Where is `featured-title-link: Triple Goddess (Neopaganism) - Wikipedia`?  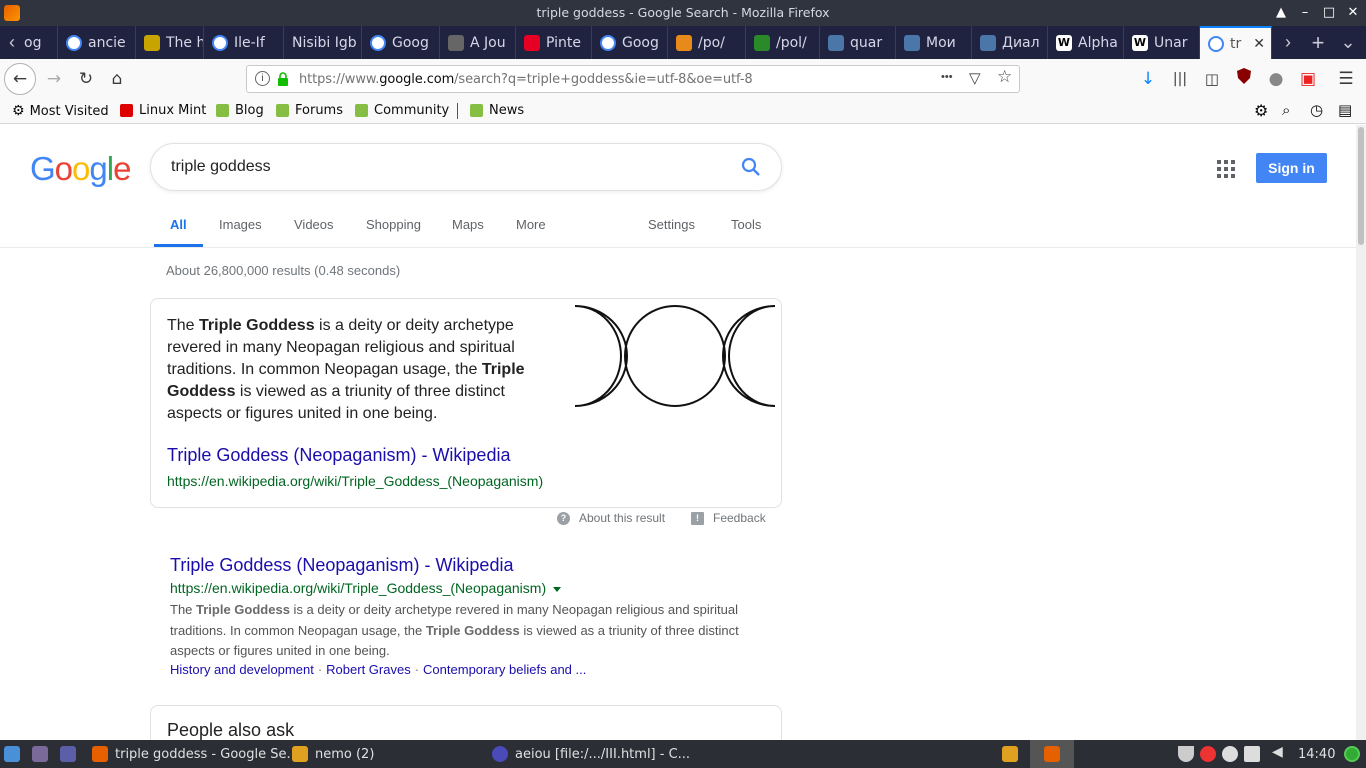
featured-title-link: Triple Goddess (Neopaganism) - Wikipedia is located at coordinates (338, 455).